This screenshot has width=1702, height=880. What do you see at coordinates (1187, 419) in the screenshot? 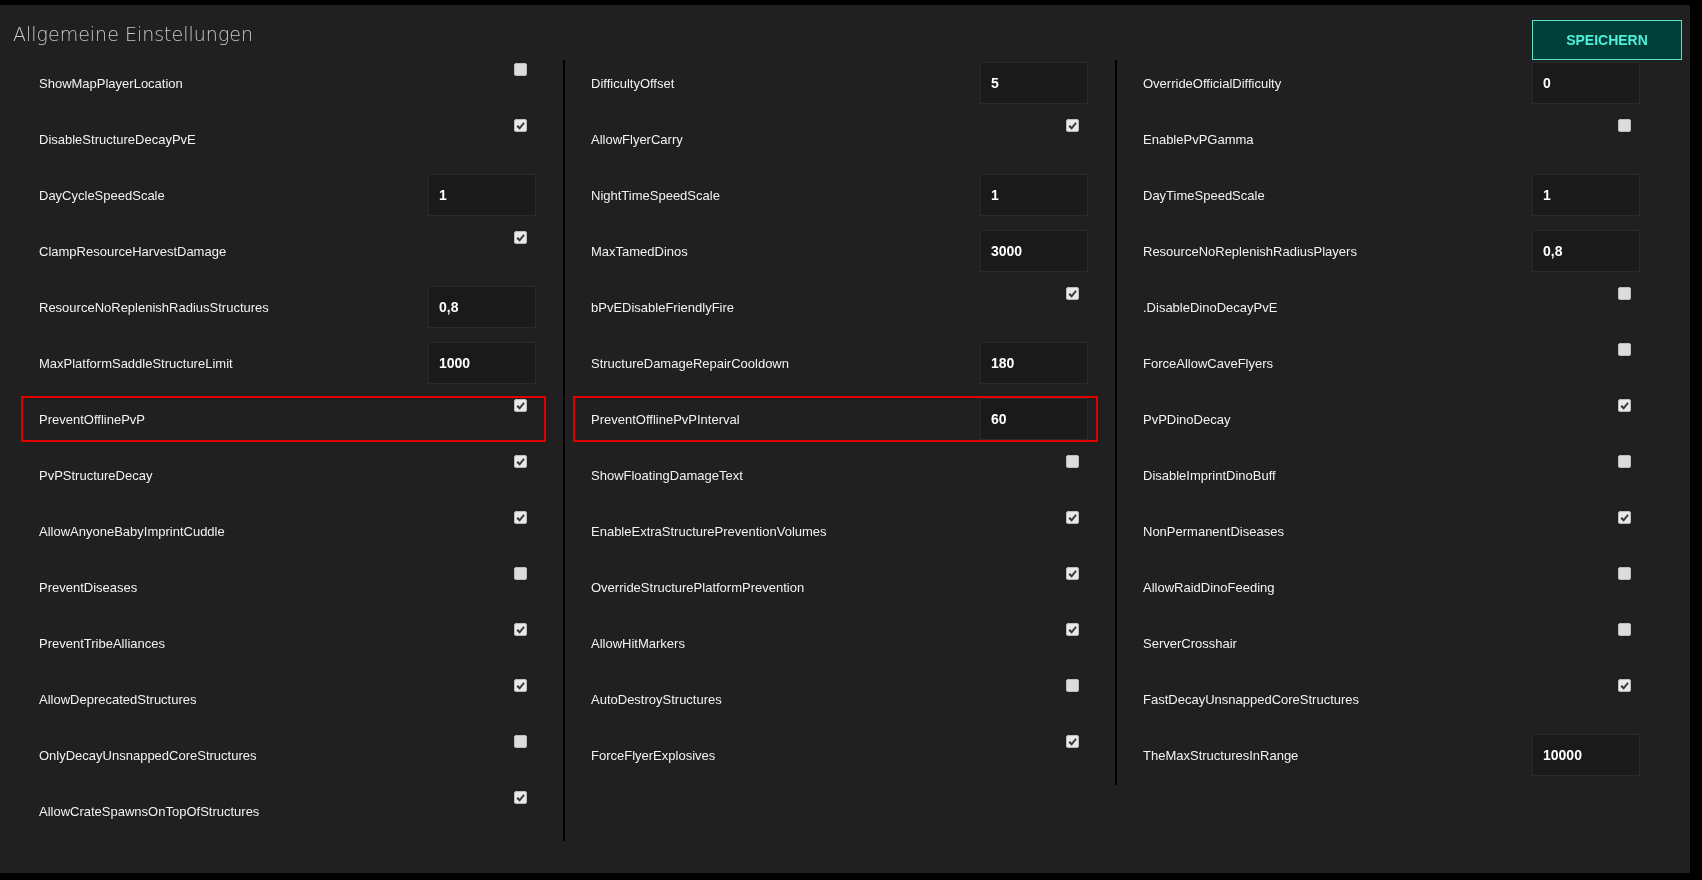
I see `setting-label: PvPDinoDecay` at bounding box center [1187, 419].